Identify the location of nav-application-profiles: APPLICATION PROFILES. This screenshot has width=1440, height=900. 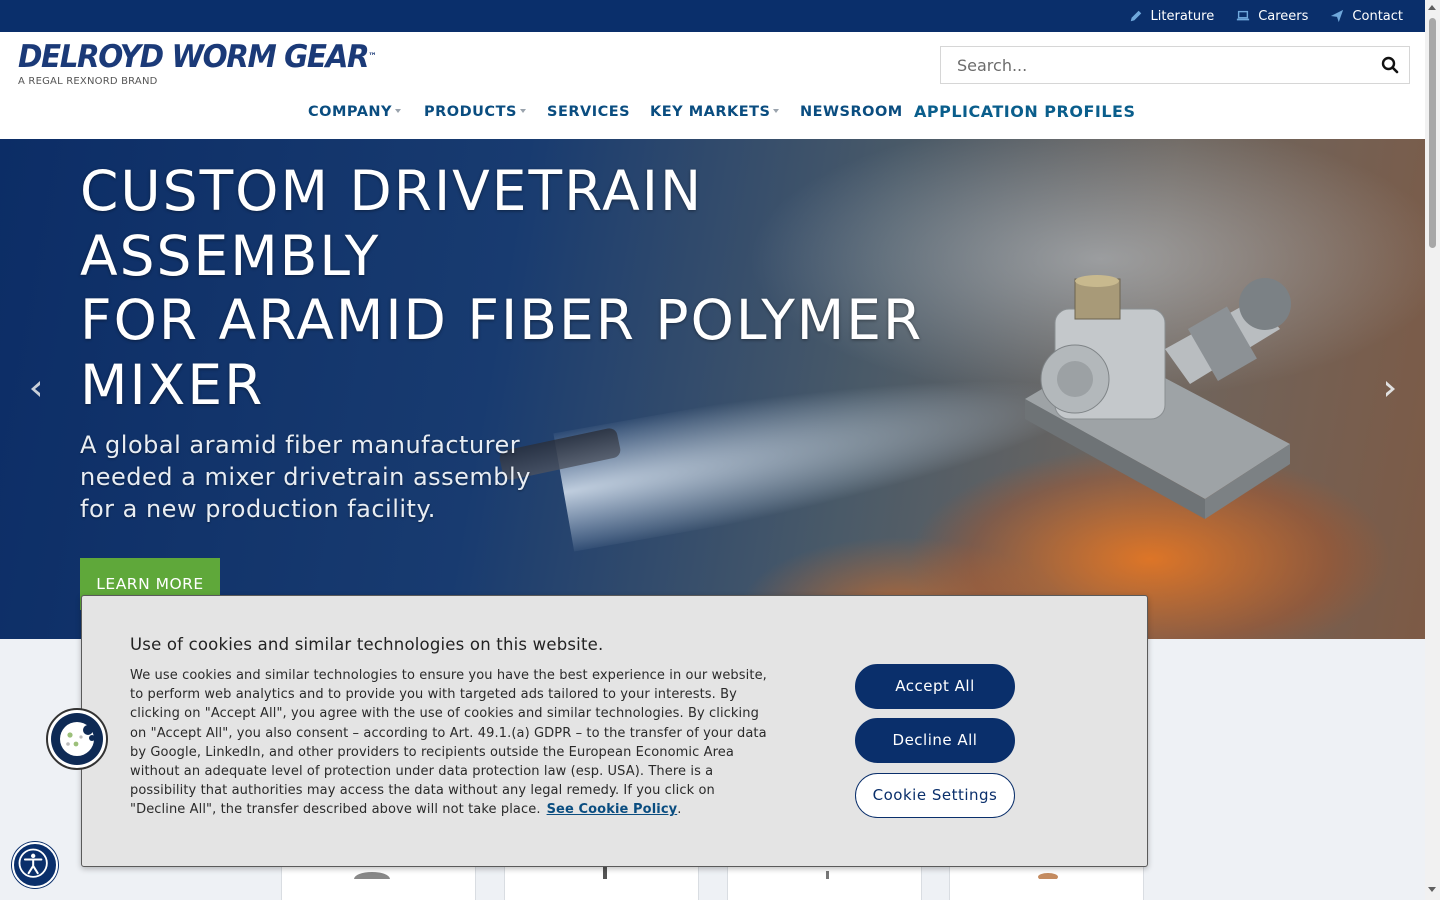
(1024, 111).